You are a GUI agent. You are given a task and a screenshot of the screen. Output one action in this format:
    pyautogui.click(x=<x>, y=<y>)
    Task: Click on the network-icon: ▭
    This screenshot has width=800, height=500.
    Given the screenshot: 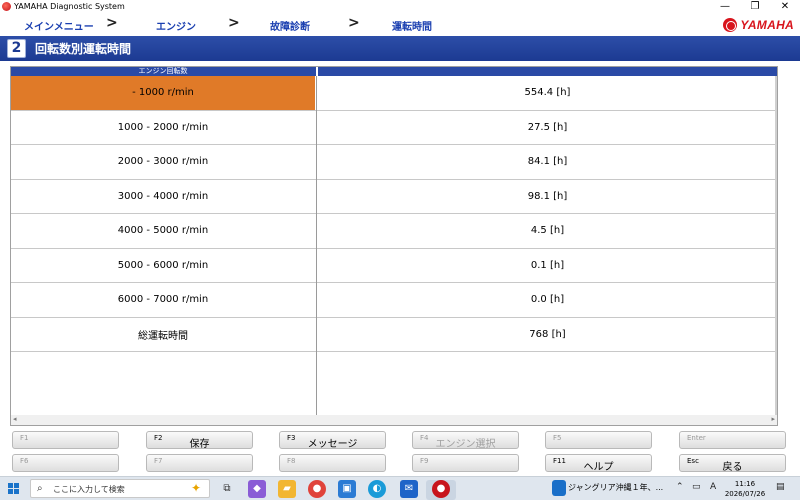 What is the action you would take?
    pyautogui.click(x=696, y=487)
    